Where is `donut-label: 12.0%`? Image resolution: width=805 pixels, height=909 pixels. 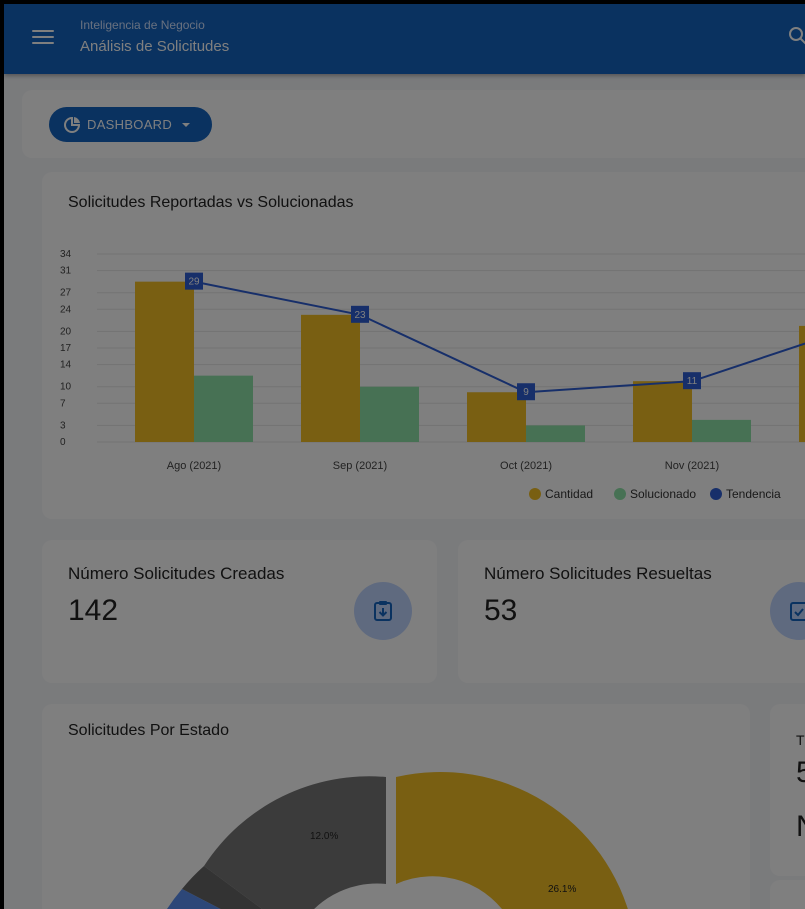
donut-label: 12.0% is located at coordinates (324, 836).